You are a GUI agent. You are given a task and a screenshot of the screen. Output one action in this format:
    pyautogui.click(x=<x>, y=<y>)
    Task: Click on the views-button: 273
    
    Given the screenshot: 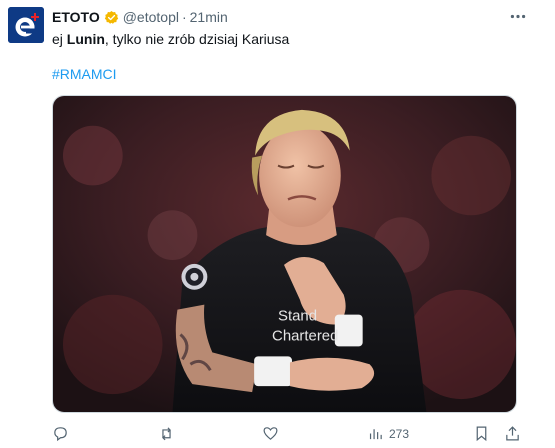 What is the action you would take?
    pyautogui.click(x=388, y=433)
    